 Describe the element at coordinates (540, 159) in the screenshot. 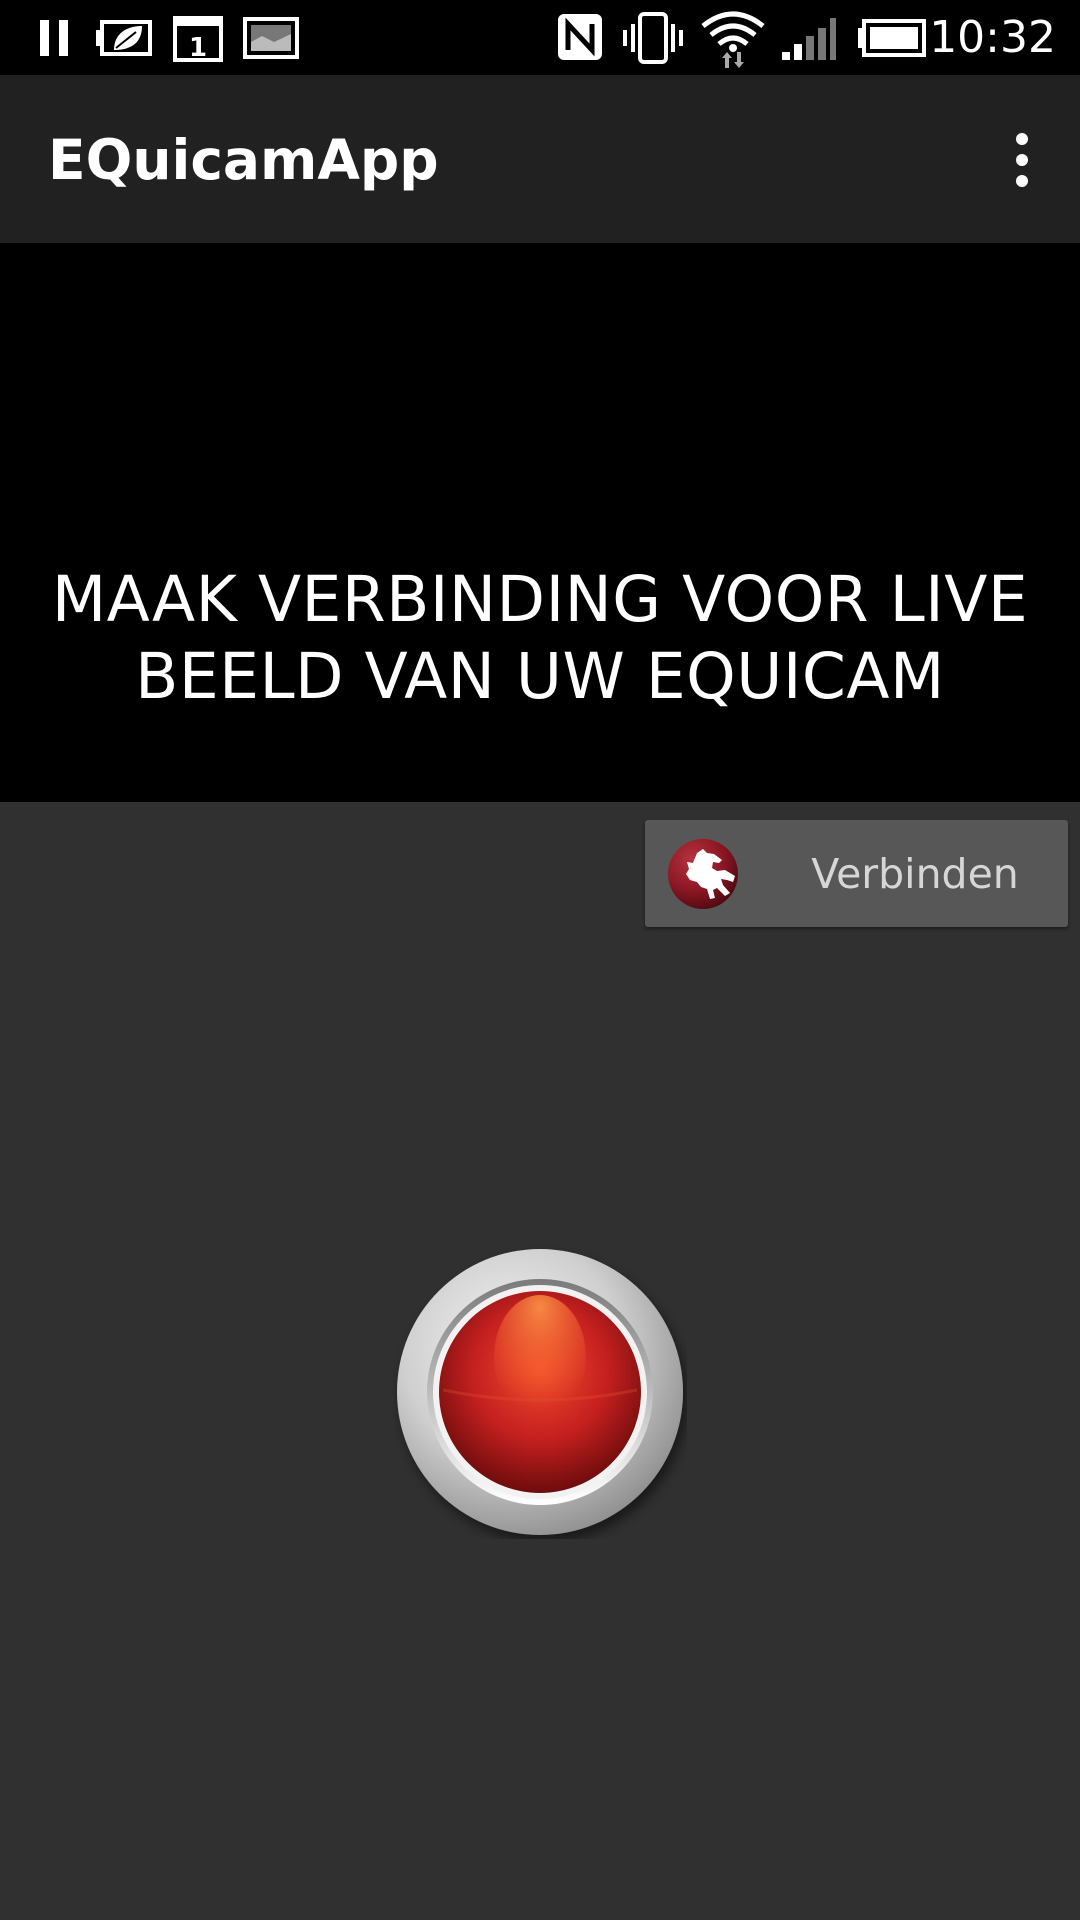

I see `action-bar: EQuicamApp` at that location.